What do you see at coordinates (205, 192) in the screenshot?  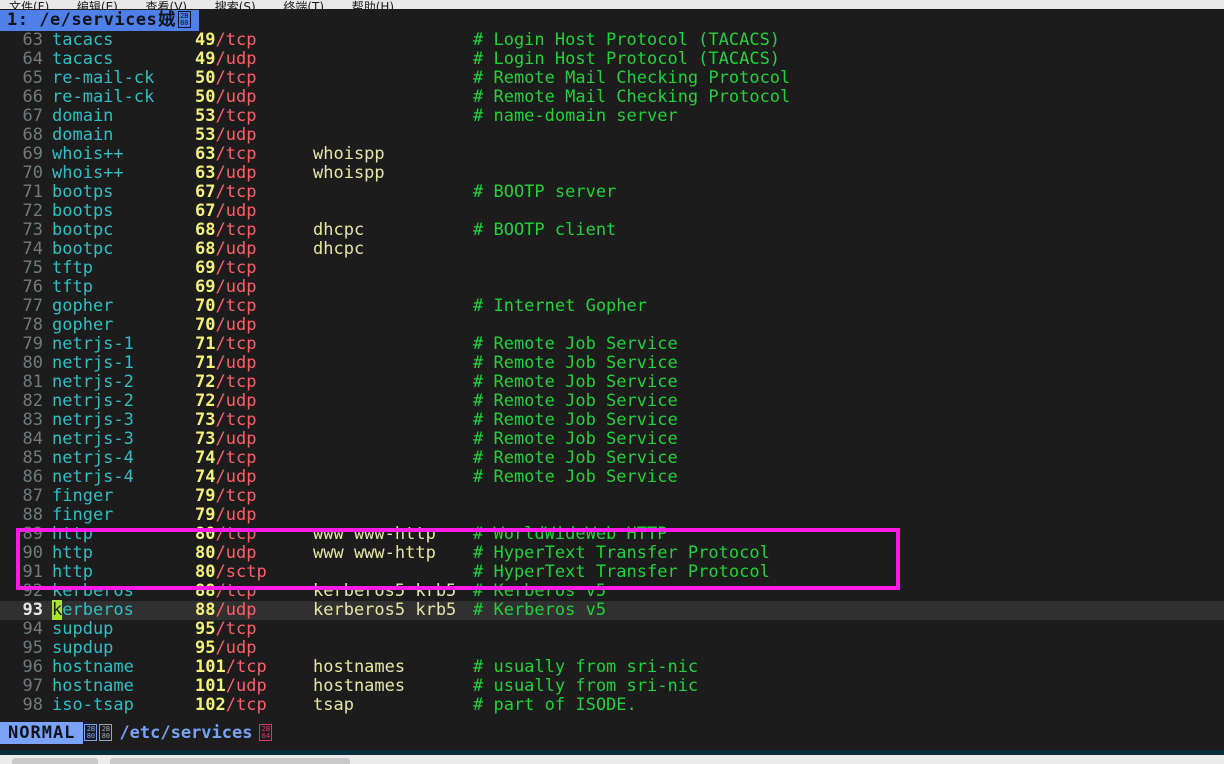 I see `port-number: 67` at bounding box center [205, 192].